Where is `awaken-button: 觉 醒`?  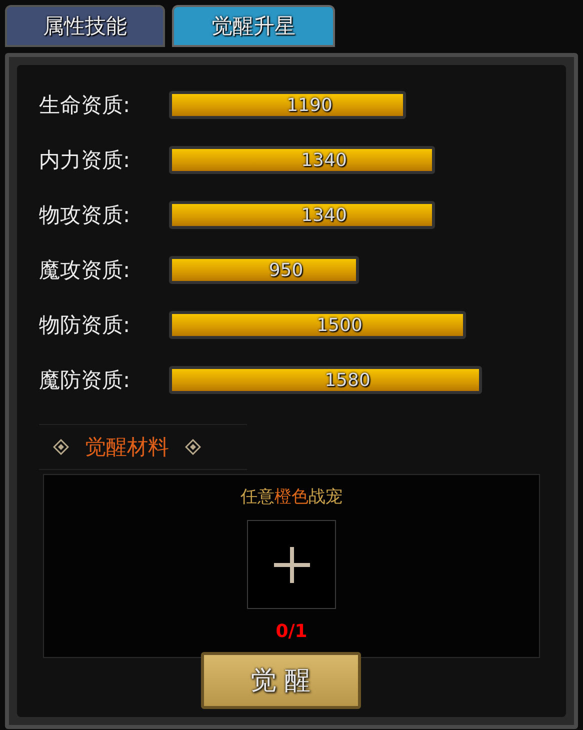
awaken-button: 觉 醒 is located at coordinates (280, 680).